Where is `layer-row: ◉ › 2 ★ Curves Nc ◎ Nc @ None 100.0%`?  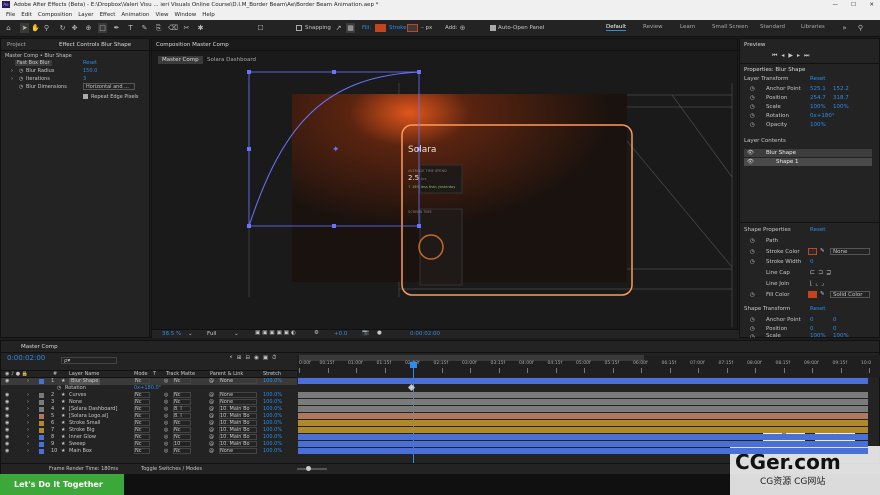
layer-row: ◉ › 2 ★ Curves Nc ◎ Nc @ None 100.0% is located at coordinates (149, 395).